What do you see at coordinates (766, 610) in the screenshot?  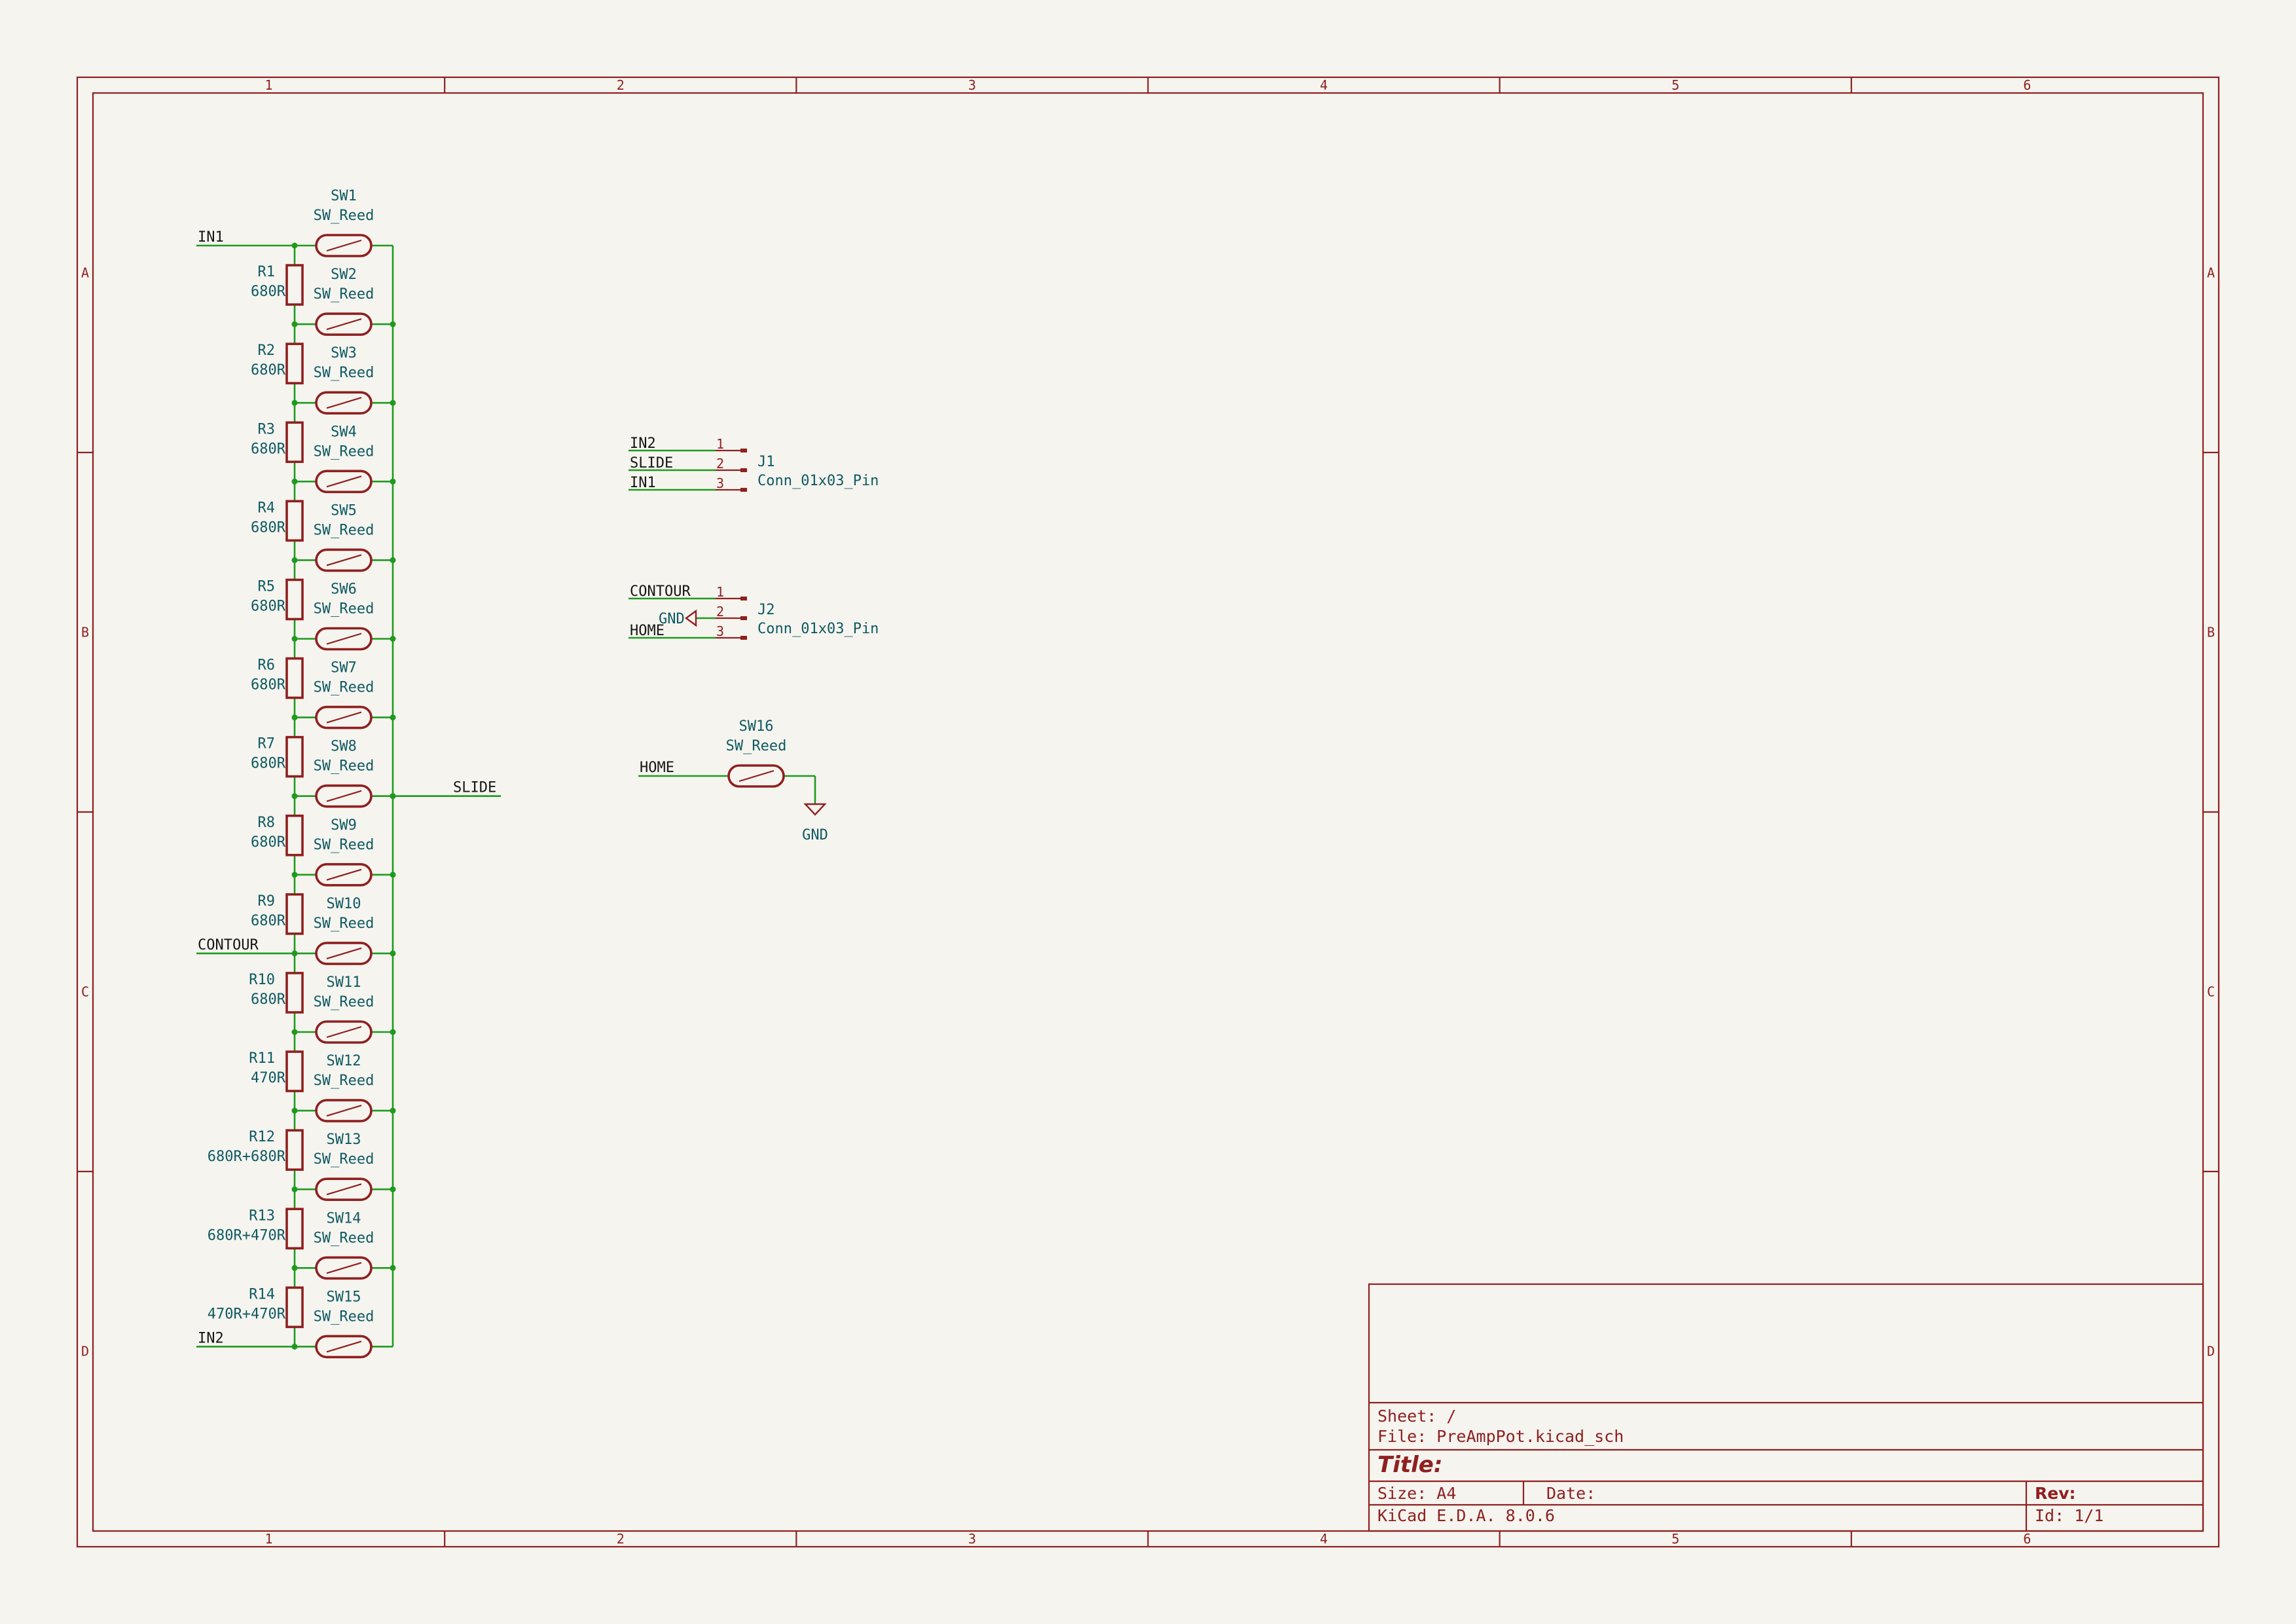 I see `j2-reference: J2` at bounding box center [766, 610].